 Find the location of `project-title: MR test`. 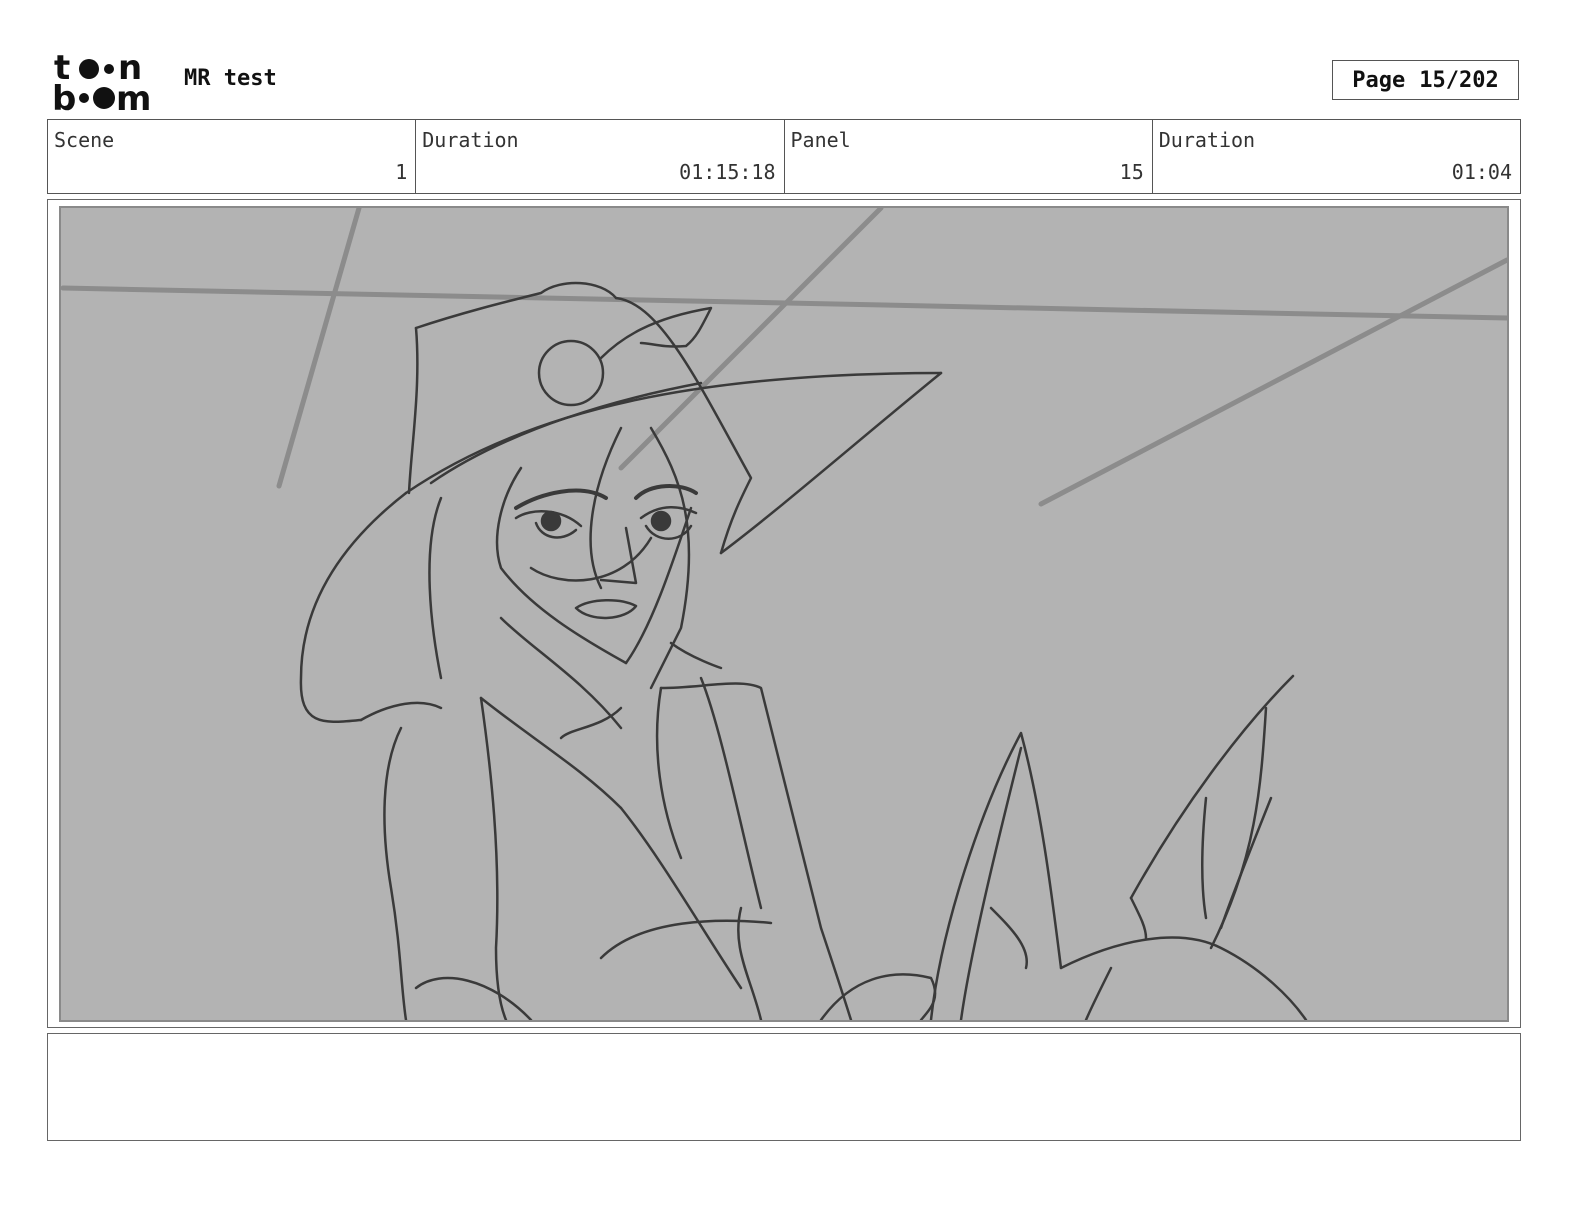

project-title: MR test is located at coordinates (230, 78).